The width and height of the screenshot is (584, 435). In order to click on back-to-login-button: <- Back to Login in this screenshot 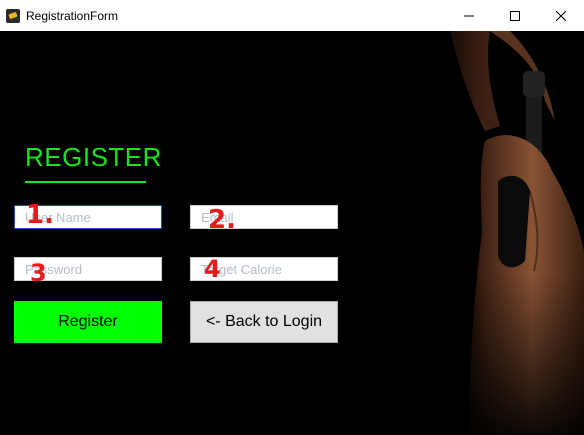, I will do `click(264, 322)`.